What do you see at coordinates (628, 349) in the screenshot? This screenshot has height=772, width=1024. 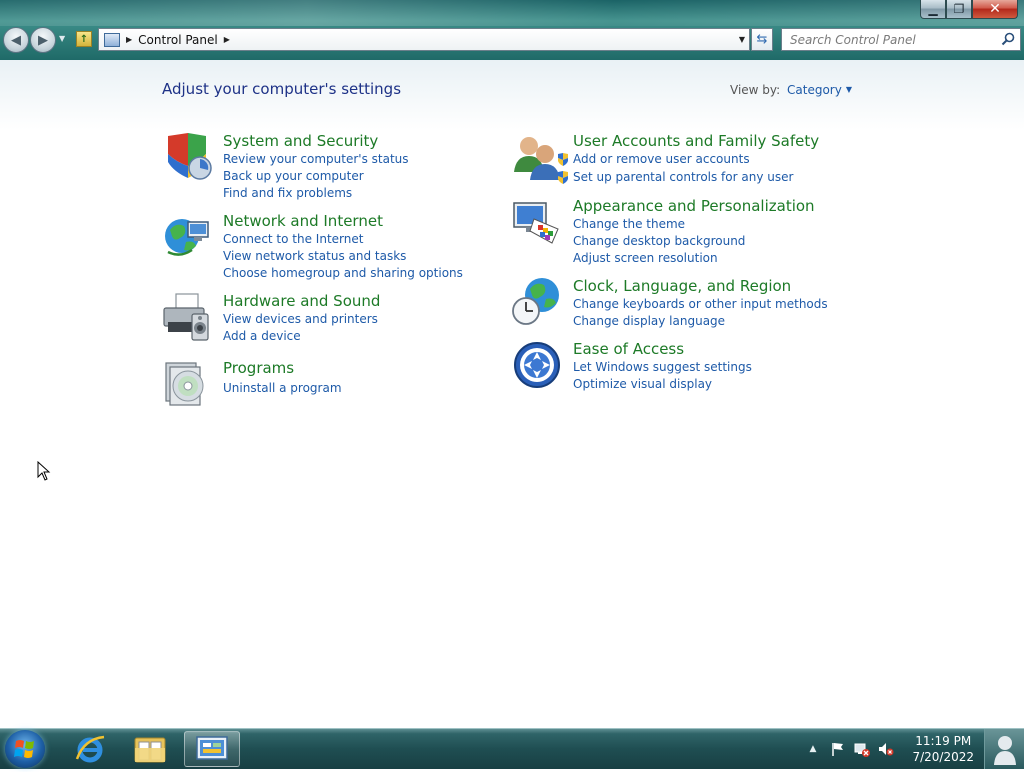 I see `category-title: Ease of Access` at bounding box center [628, 349].